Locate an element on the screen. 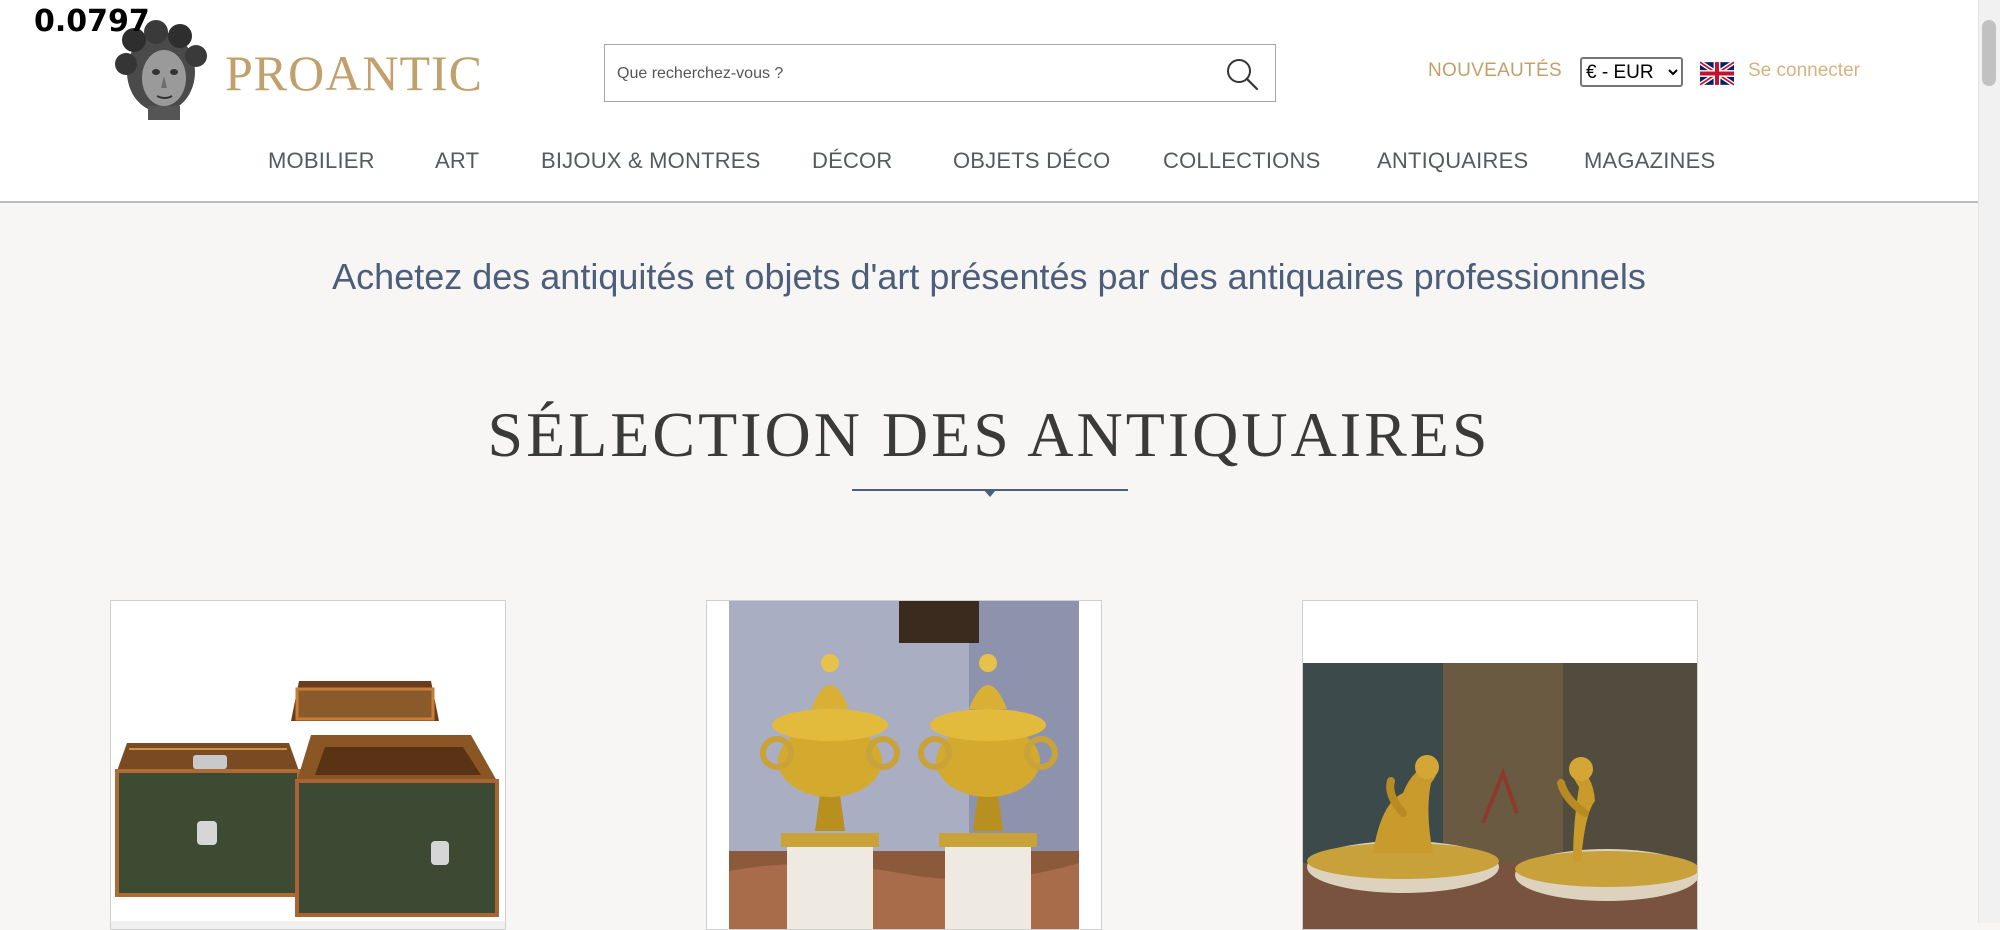 This screenshot has width=2000, height=930. product-image-urns is located at coordinates (904, 765).